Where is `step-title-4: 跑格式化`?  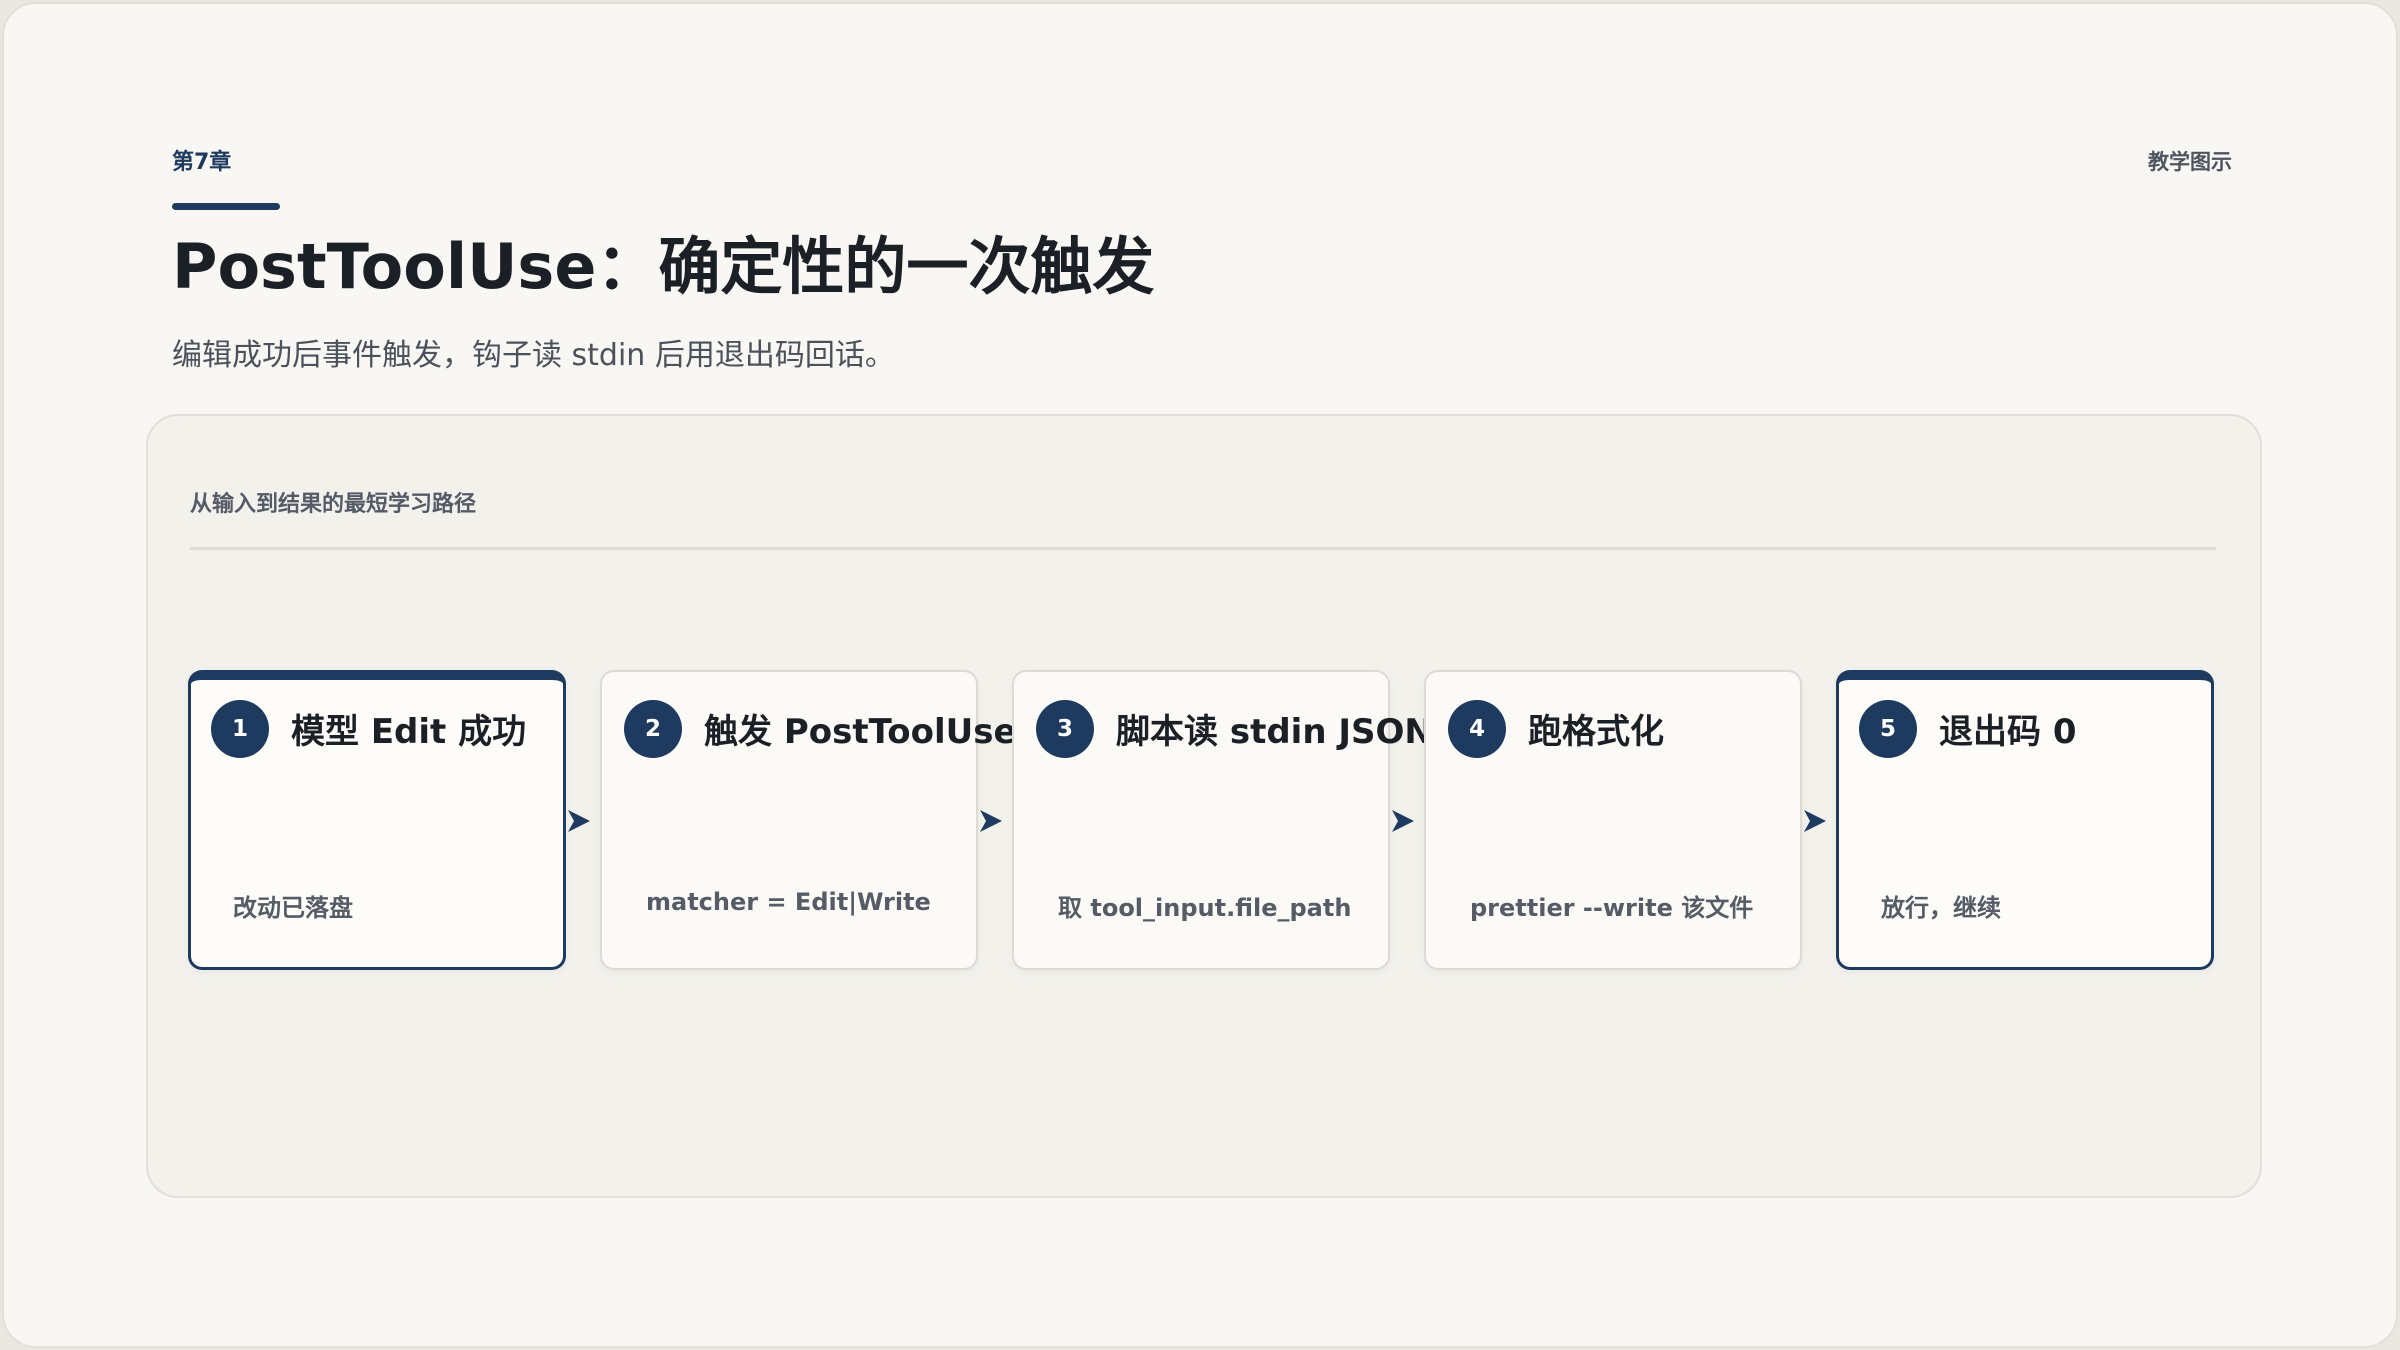 step-title-4: 跑格式化 is located at coordinates (1596, 732).